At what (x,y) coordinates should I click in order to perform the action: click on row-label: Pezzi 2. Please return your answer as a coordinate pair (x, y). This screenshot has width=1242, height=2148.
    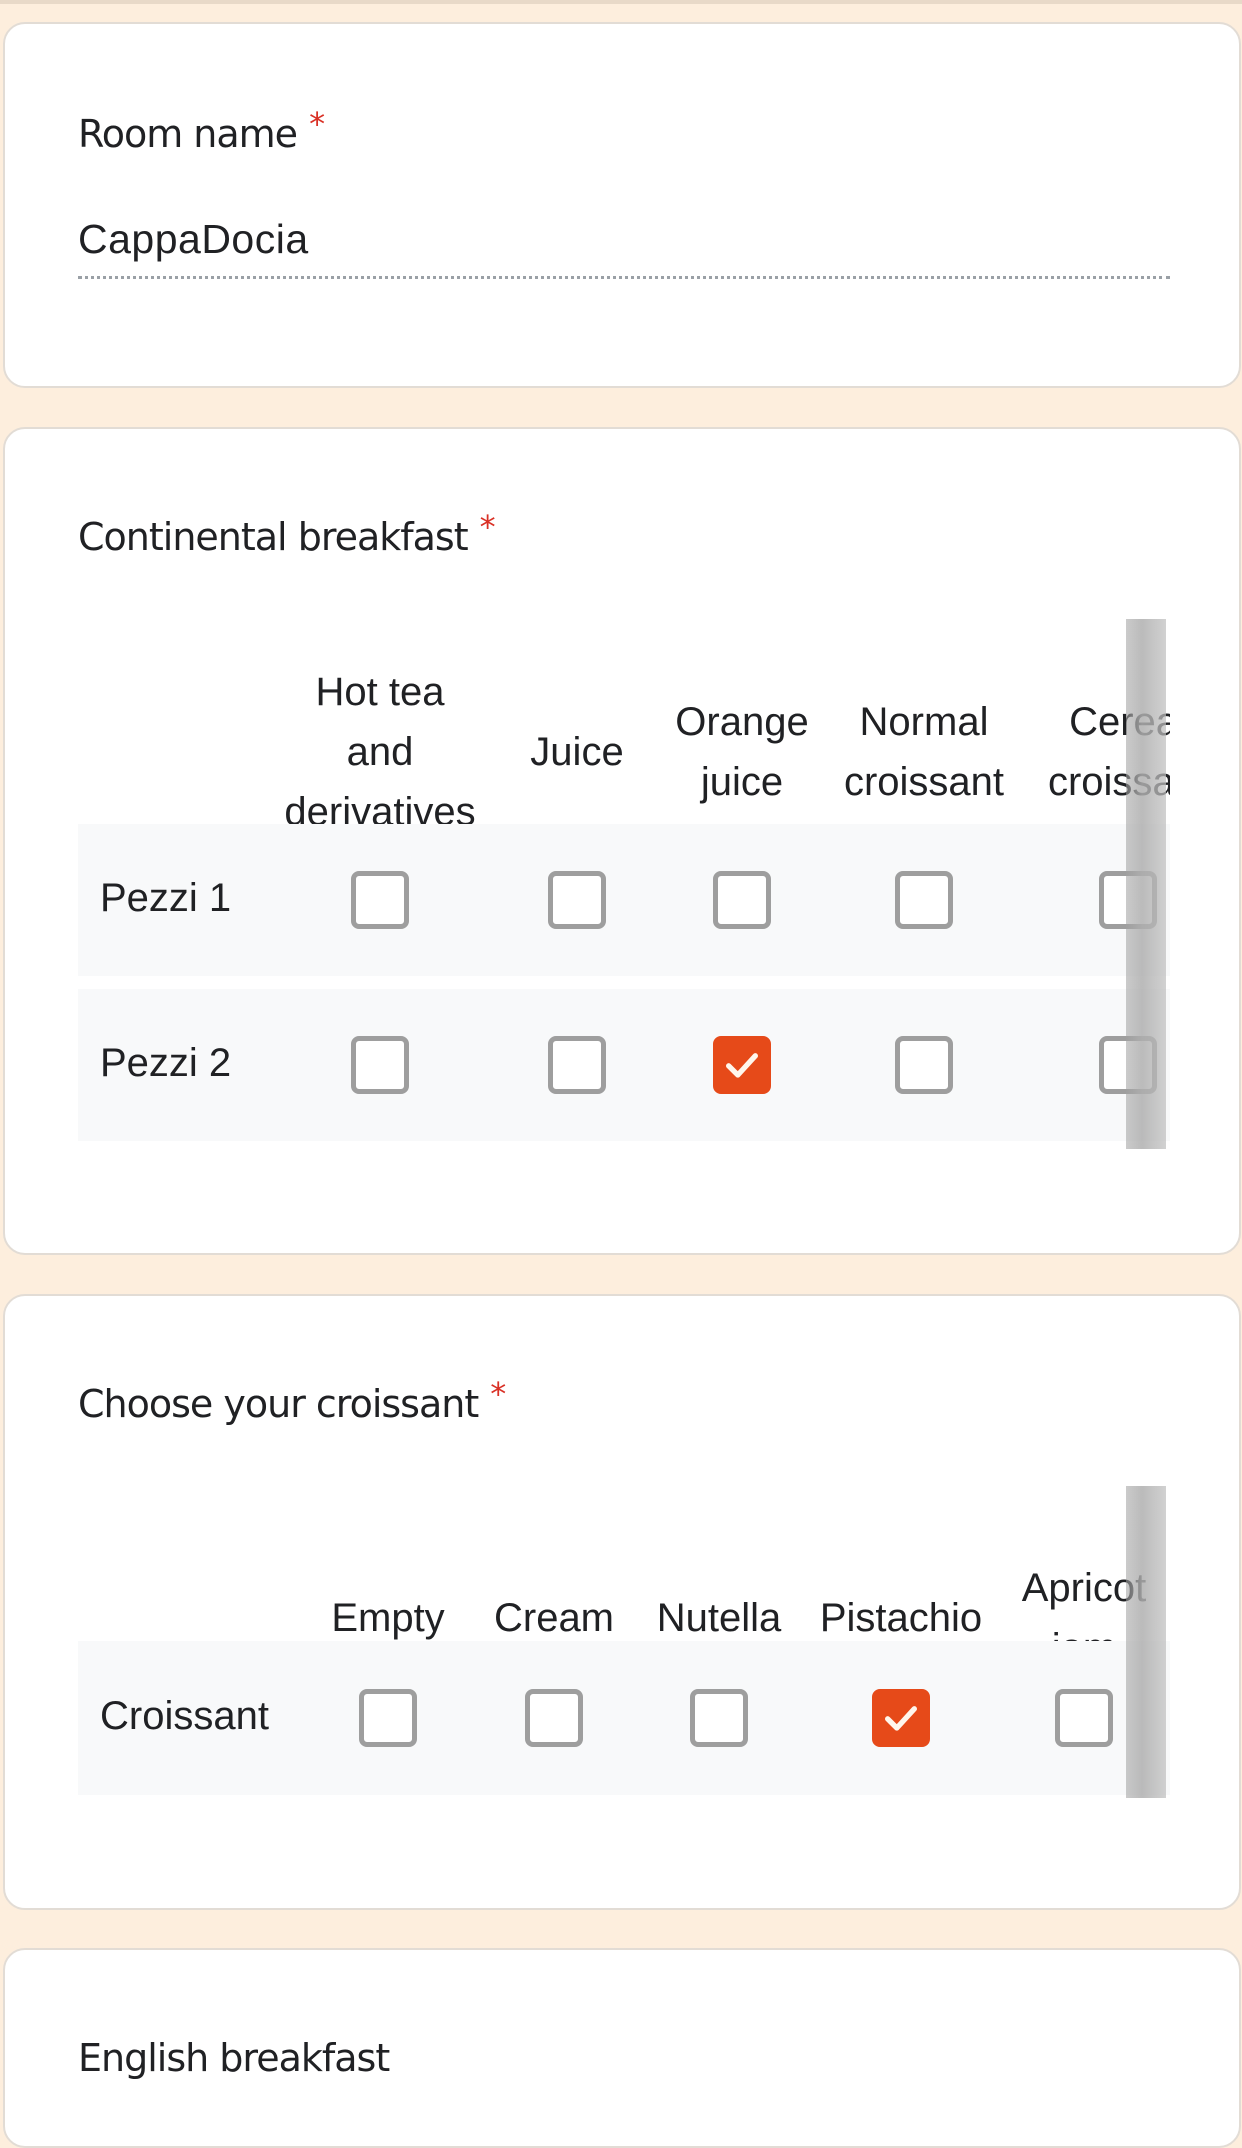
    Looking at the image, I should click on (166, 1063).